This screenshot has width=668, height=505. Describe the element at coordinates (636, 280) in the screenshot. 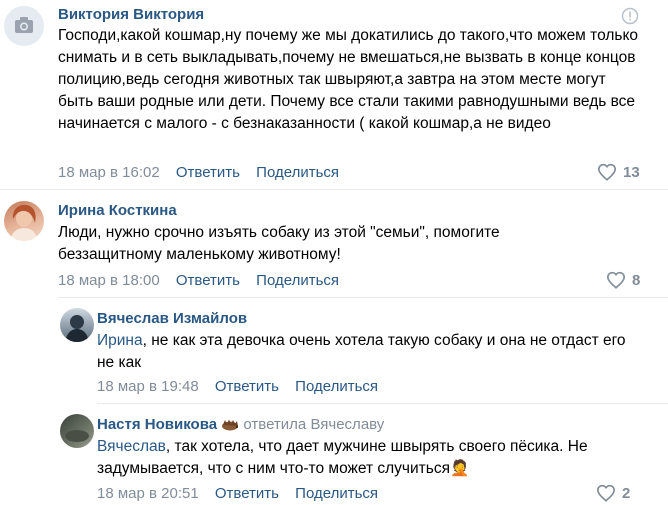

I see `like-count: 8` at that location.